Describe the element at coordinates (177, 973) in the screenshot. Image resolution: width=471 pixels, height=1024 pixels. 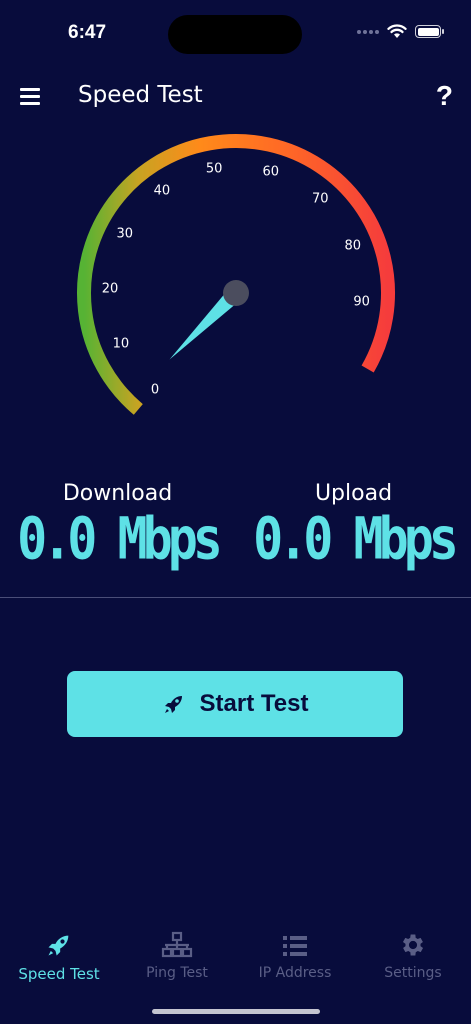
I see `tab-label: Ping Test` at that location.